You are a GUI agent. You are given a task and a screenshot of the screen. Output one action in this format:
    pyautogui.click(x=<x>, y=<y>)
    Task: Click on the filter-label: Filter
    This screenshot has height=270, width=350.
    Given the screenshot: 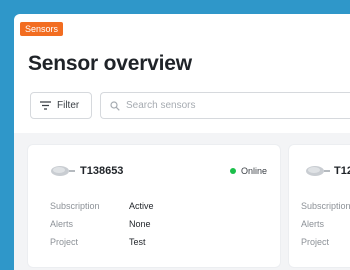 What is the action you would take?
    pyautogui.click(x=68, y=105)
    